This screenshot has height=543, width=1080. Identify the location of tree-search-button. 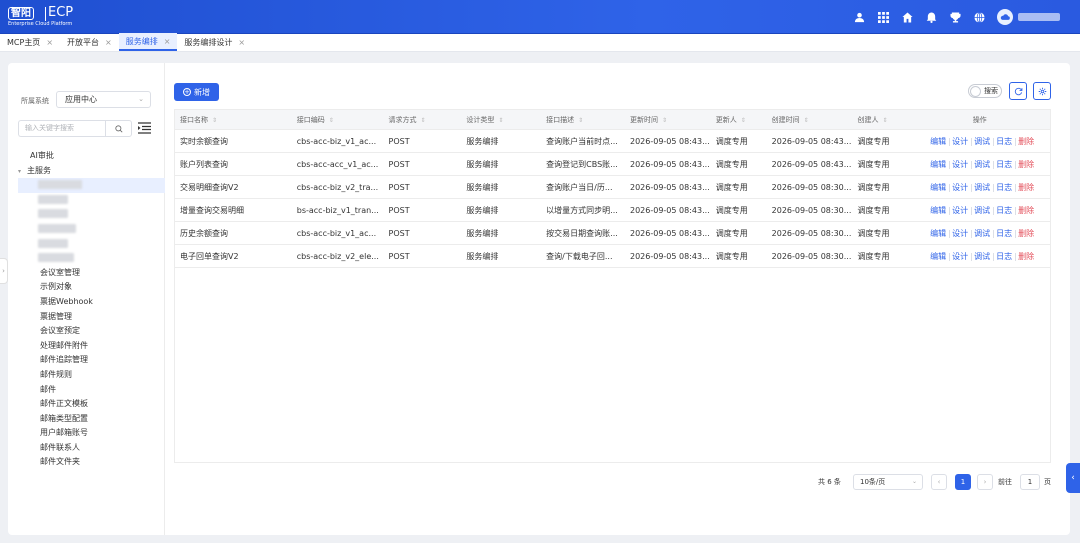
(118, 128).